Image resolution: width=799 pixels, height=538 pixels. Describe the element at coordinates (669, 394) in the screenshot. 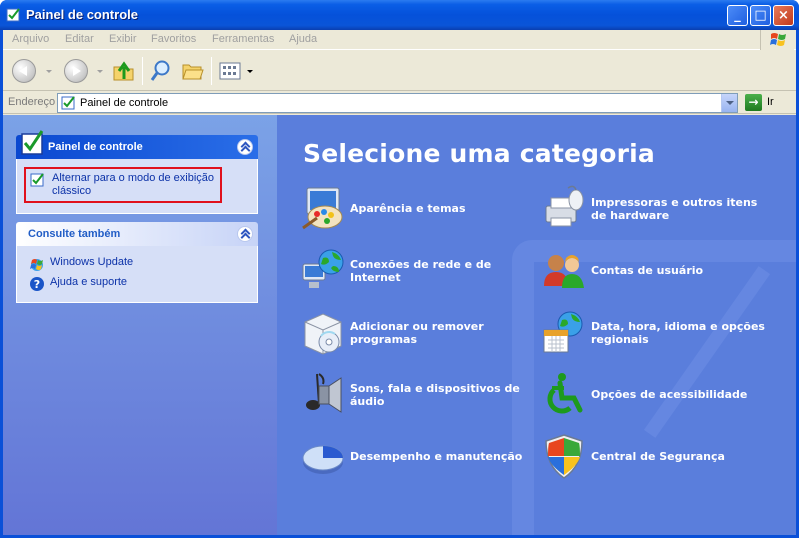

I see `category-label: Opções de acessibilidade` at that location.